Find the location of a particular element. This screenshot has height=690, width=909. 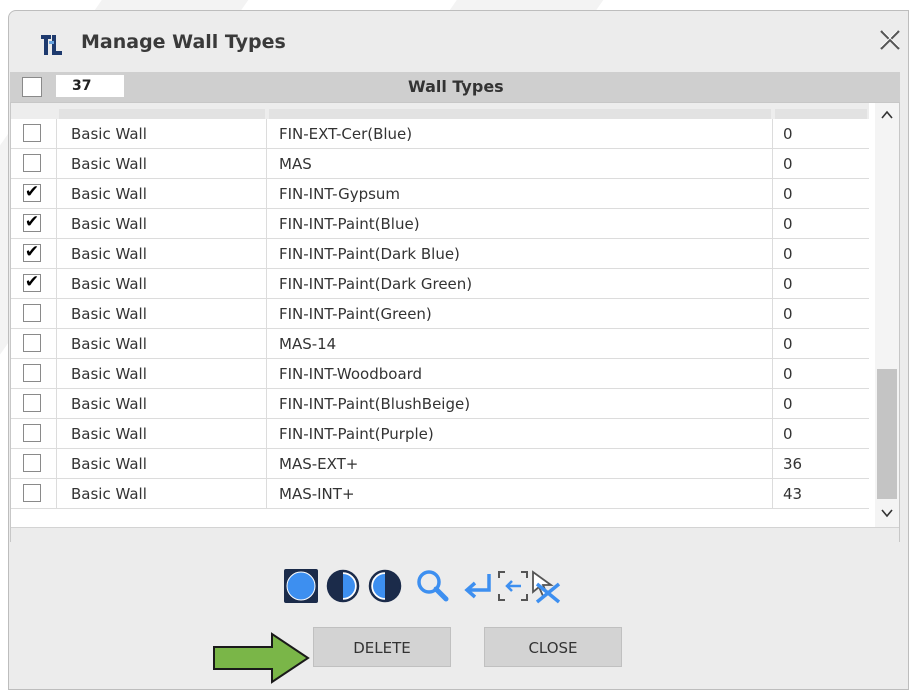

table-row: Basic Wall FIN-INT-Paint(BlushBeige) 0 is located at coordinates (440, 404).